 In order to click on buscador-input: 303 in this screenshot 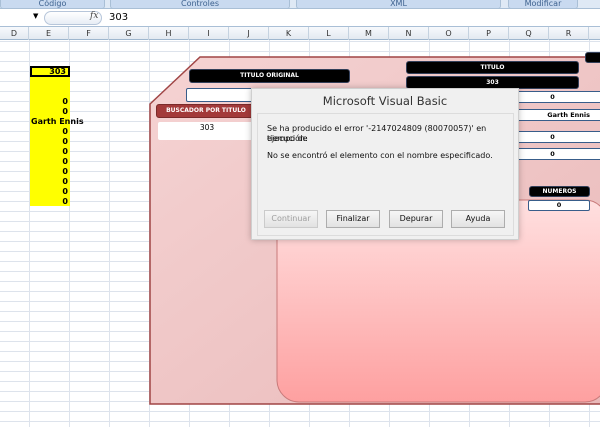, I will do `click(207, 131)`.